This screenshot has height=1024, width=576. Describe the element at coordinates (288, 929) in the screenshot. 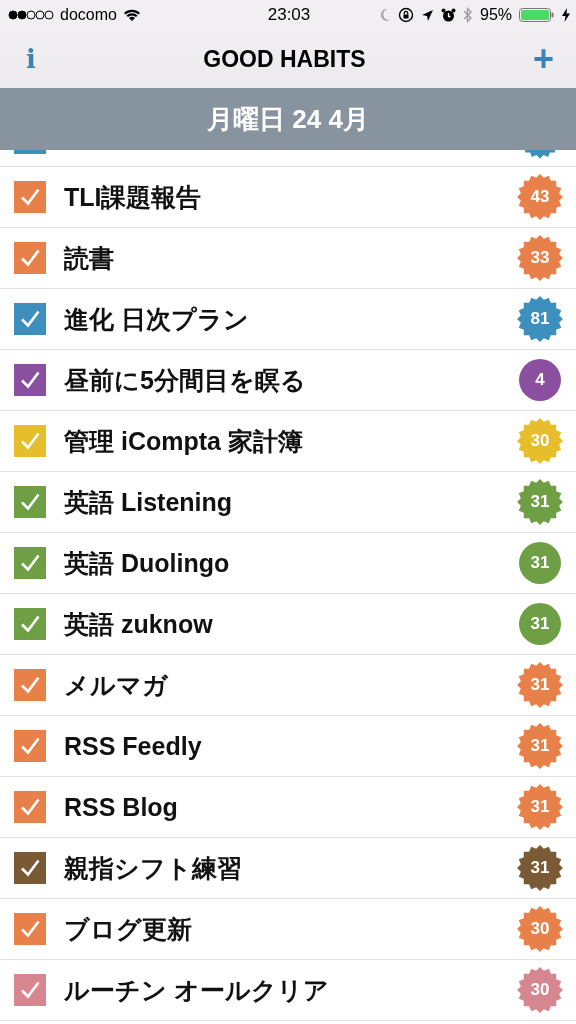

I see `habit-row: ブログ更新 30` at that location.